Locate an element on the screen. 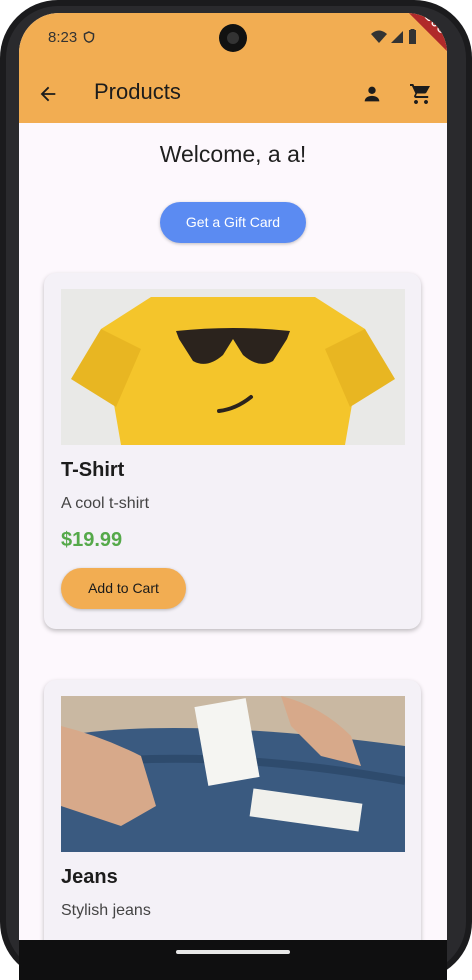 This screenshot has width=472, height=980. product-price: $19.99 is located at coordinates (92, 540).